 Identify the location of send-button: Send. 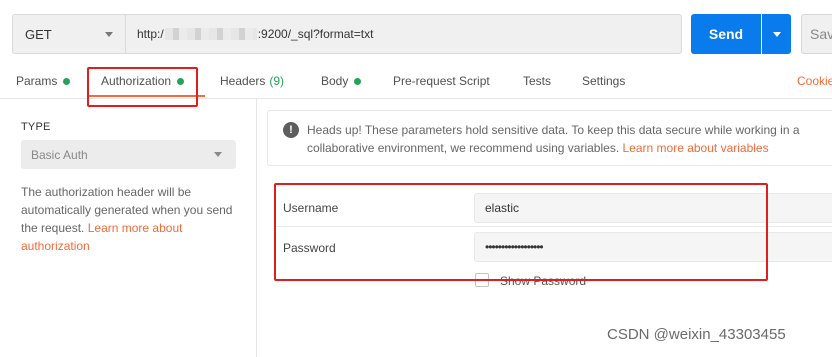
(726, 34).